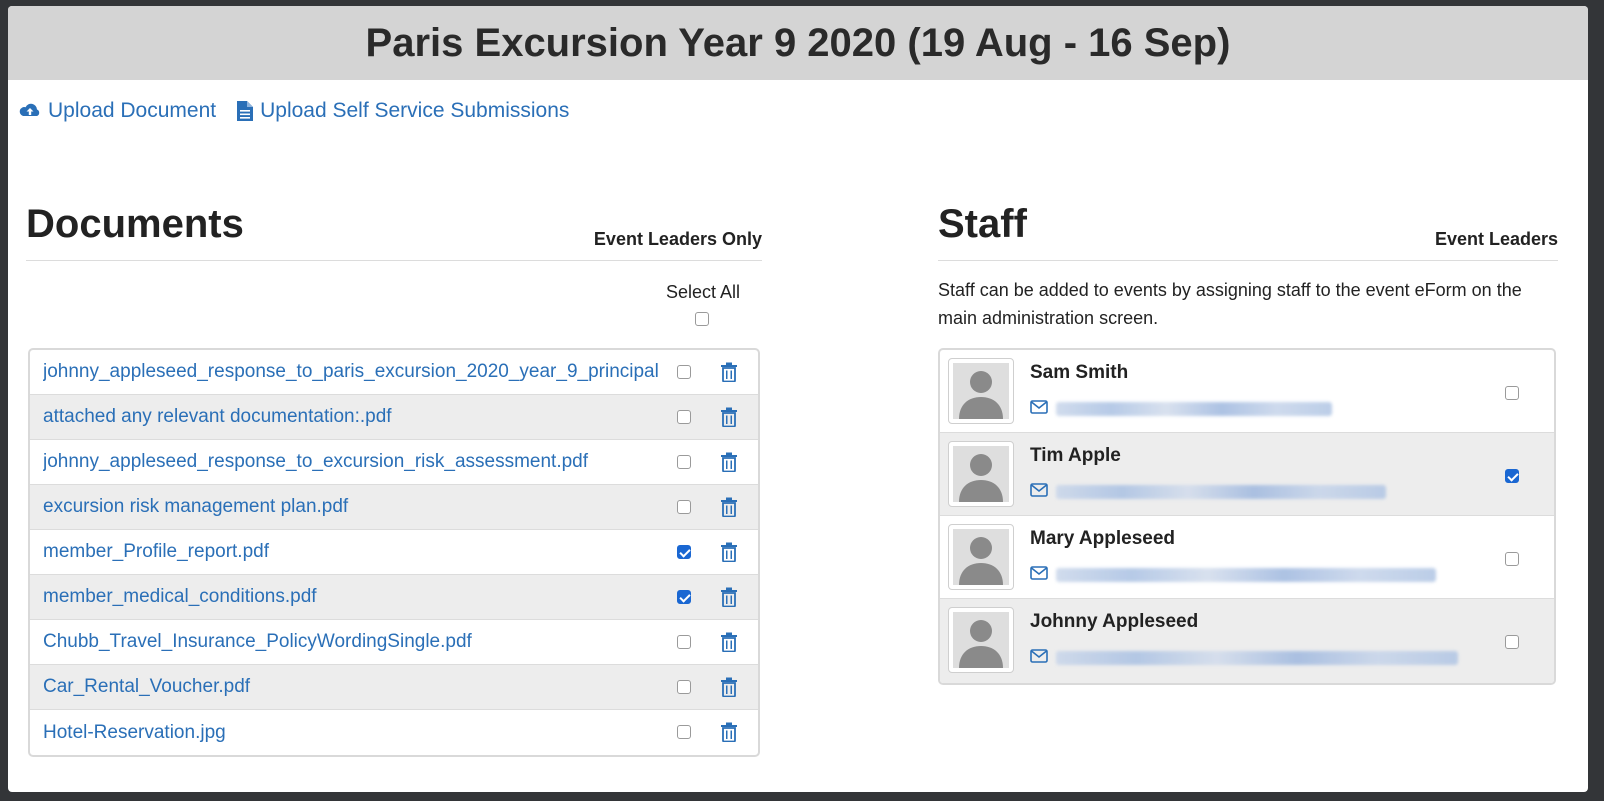  What do you see at coordinates (1075, 455) in the screenshot?
I see `staff-name: Tim Apple` at bounding box center [1075, 455].